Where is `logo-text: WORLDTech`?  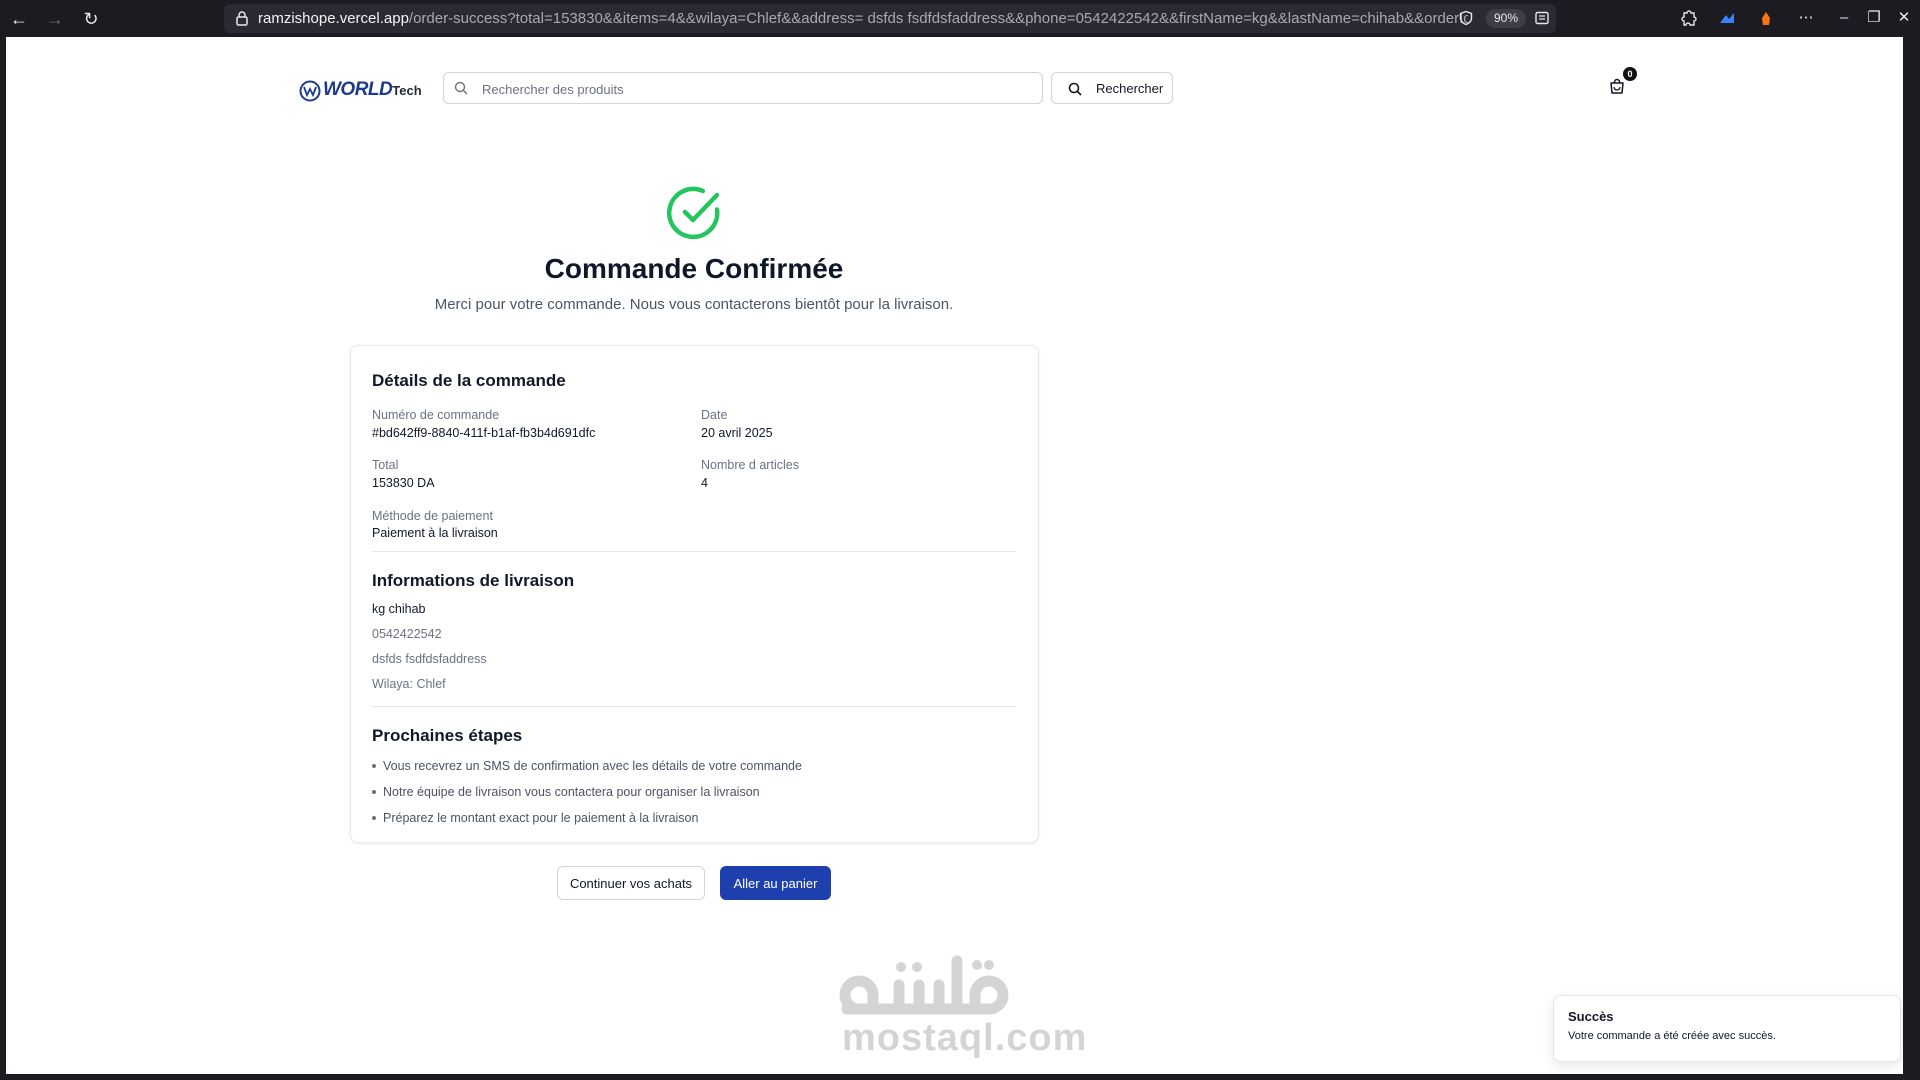
logo-text: WORLDTech is located at coordinates (372, 89).